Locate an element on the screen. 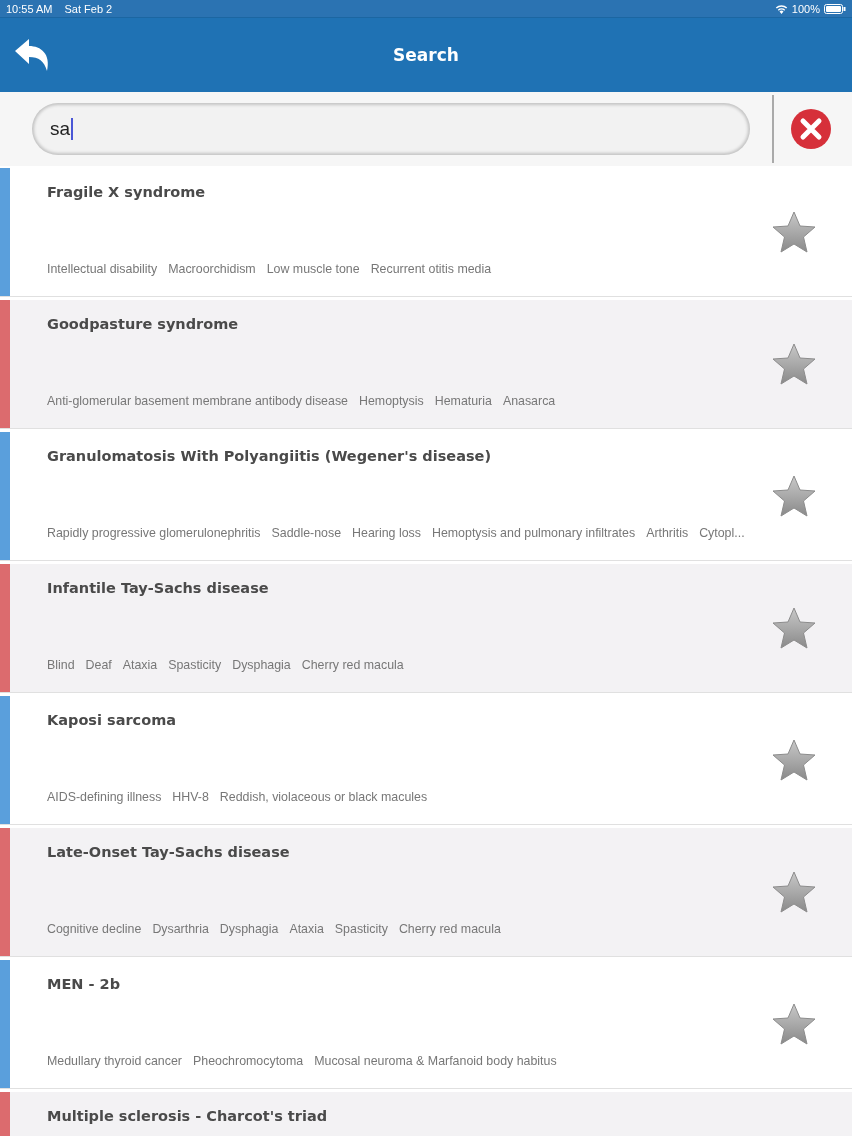 This screenshot has height=1136, width=852. symptom-tag: Blind is located at coordinates (61, 665).